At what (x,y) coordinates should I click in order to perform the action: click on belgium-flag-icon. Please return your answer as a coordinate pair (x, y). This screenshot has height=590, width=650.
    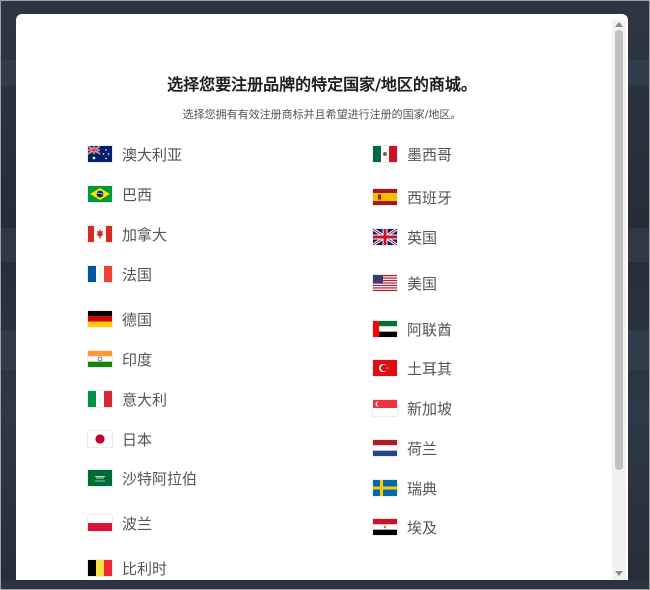
    Looking at the image, I should click on (100, 568).